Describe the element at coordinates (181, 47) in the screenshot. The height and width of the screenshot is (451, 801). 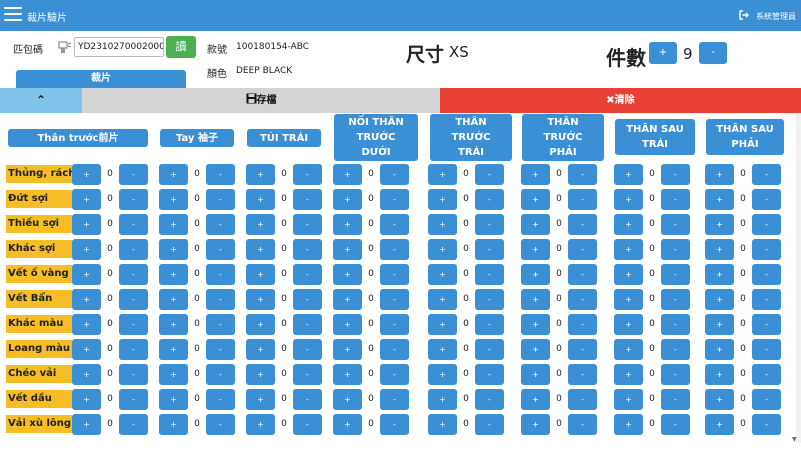
I see `scan-button: 讀` at that location.